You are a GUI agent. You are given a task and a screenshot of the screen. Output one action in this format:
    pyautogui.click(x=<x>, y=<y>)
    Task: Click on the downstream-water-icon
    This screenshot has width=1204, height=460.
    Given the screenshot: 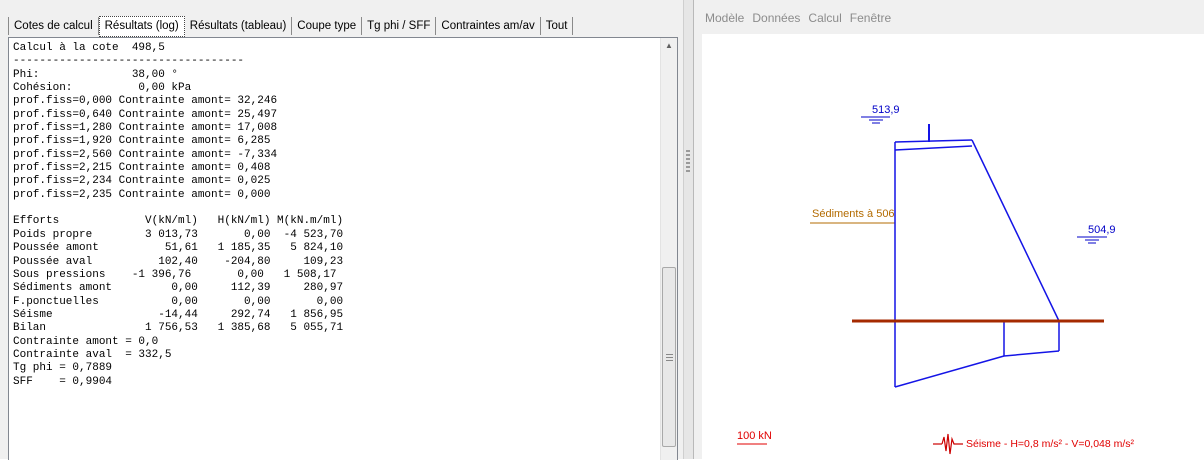 What is the action you would take?
    pyautogui.click(x=1092, y=241)
    